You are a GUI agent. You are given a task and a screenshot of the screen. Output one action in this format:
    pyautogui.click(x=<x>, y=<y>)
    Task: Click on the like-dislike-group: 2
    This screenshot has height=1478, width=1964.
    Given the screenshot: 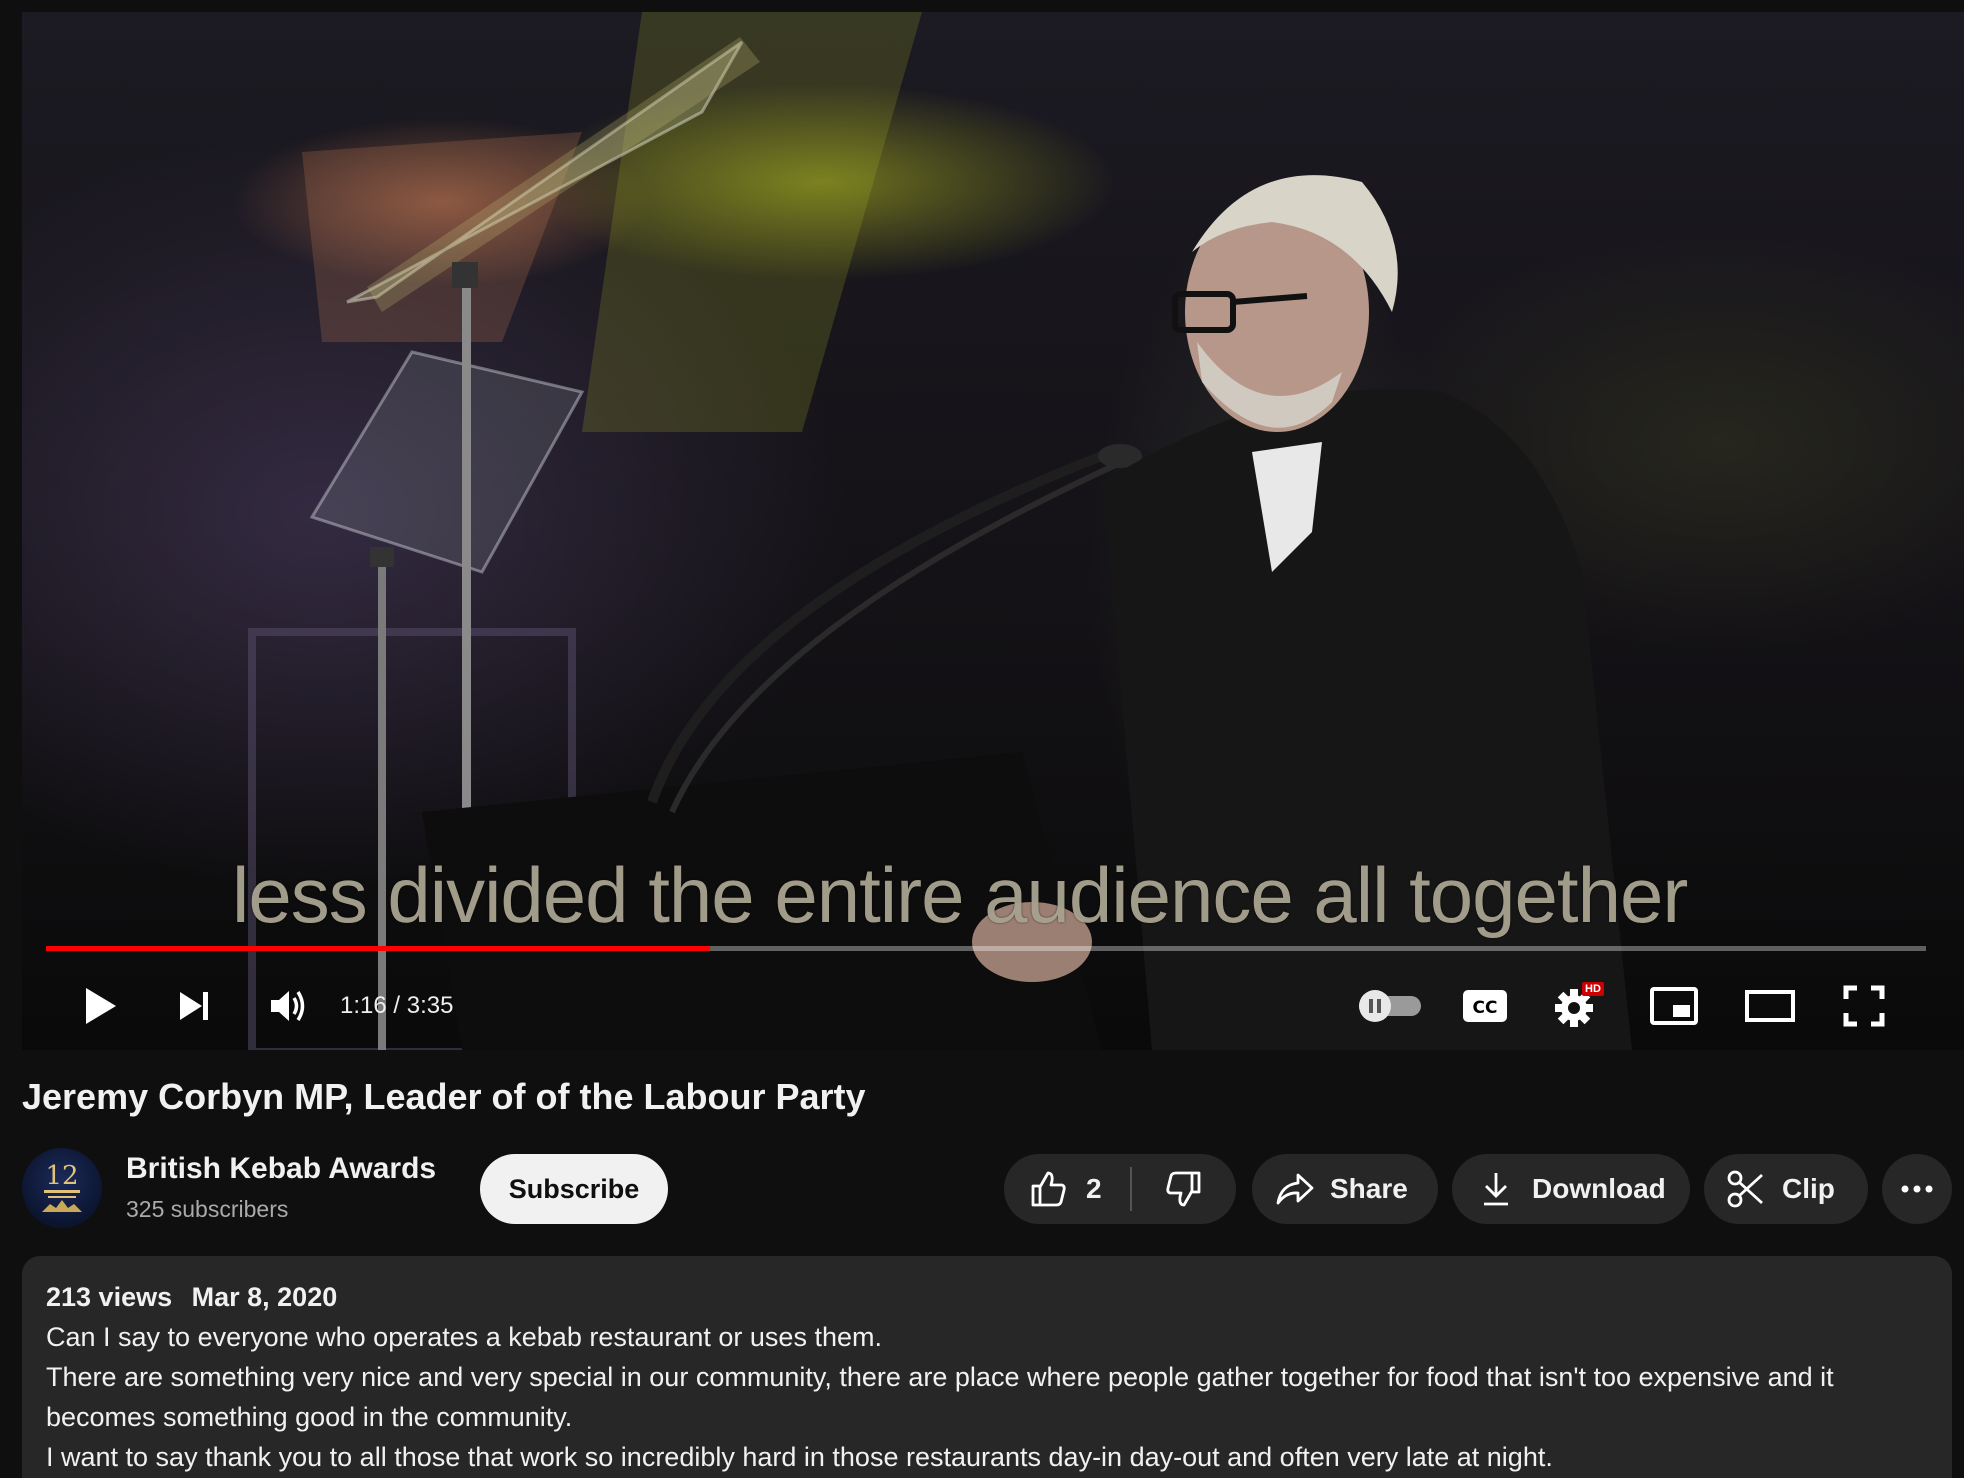 What is the action you would take?
    pyautogui.click(x=1120, y=1189)
    